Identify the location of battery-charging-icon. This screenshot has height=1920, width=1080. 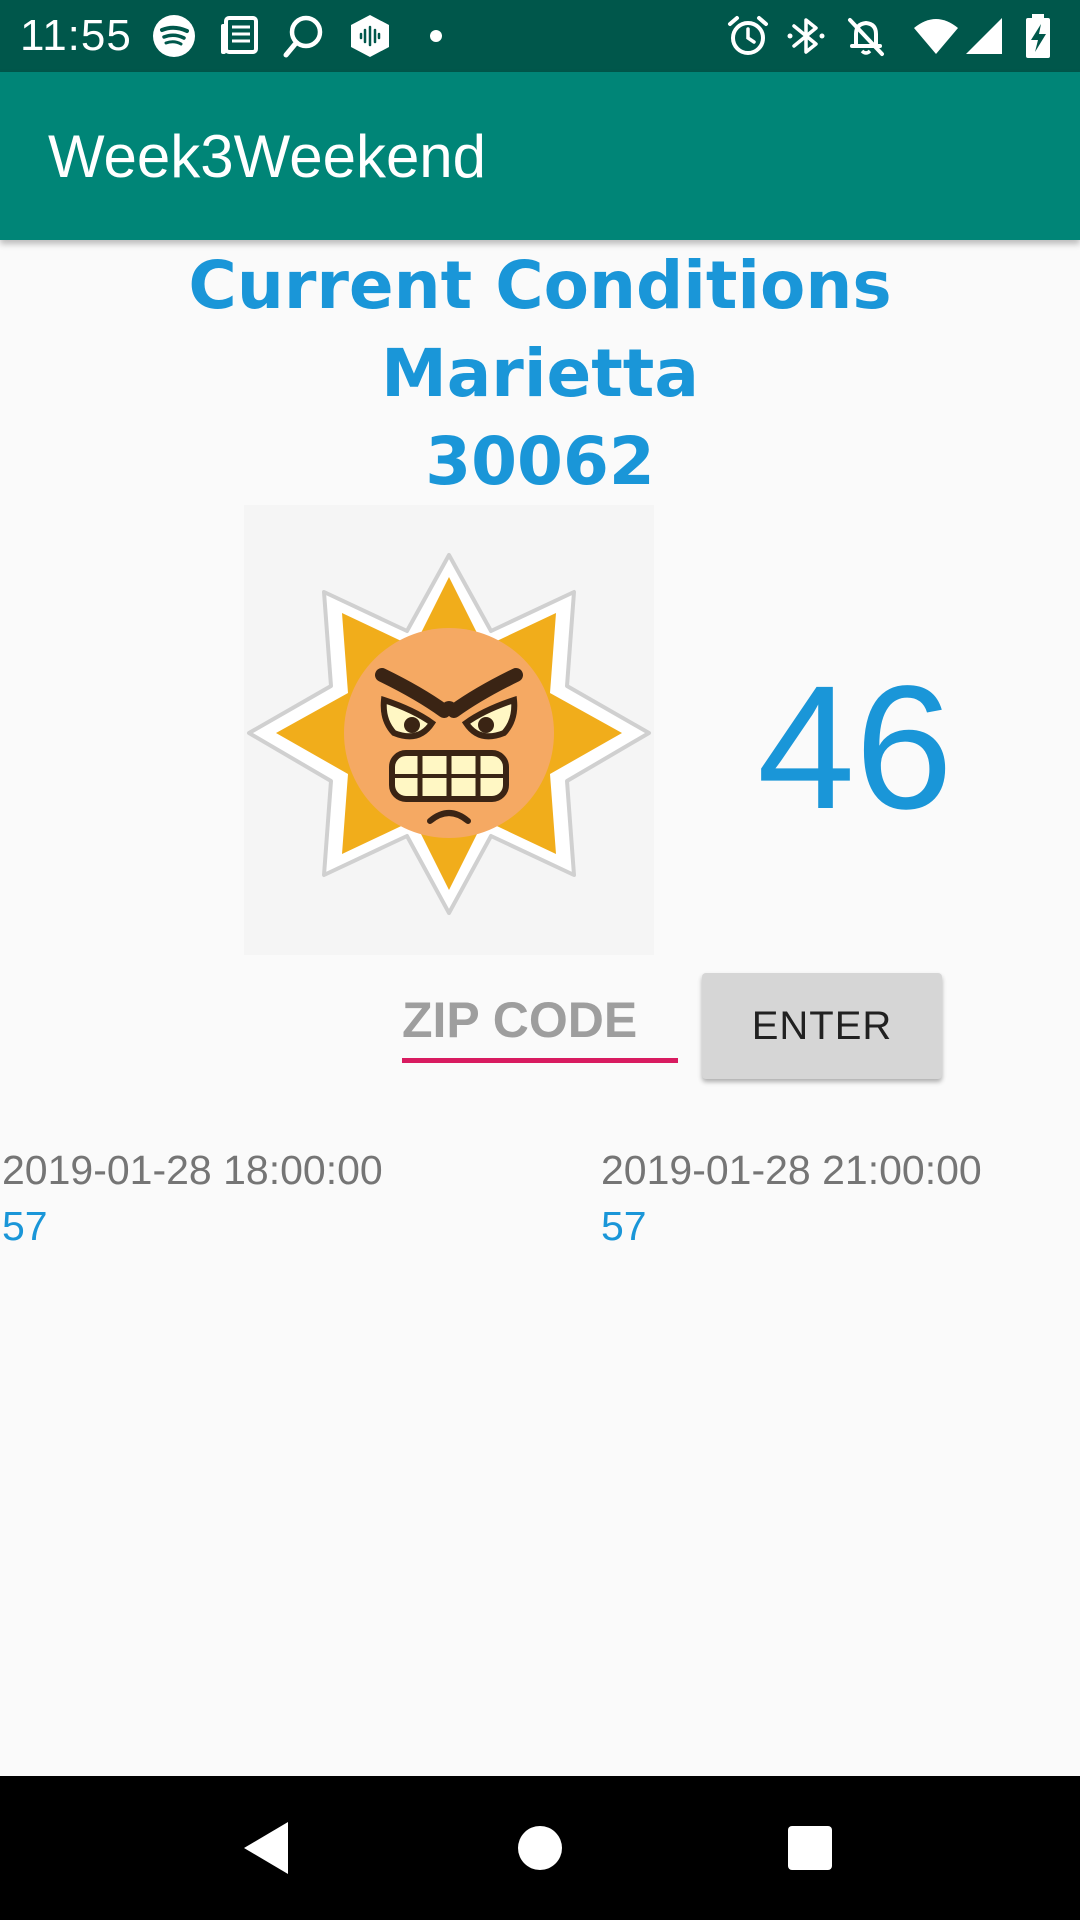
(1040, 36).